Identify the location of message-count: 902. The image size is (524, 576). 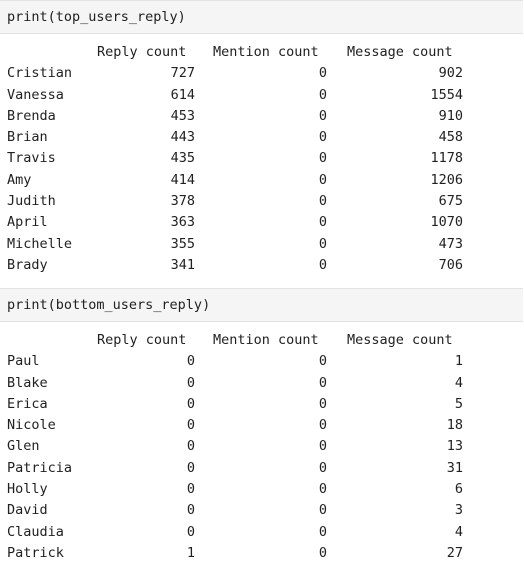
(450, 73).